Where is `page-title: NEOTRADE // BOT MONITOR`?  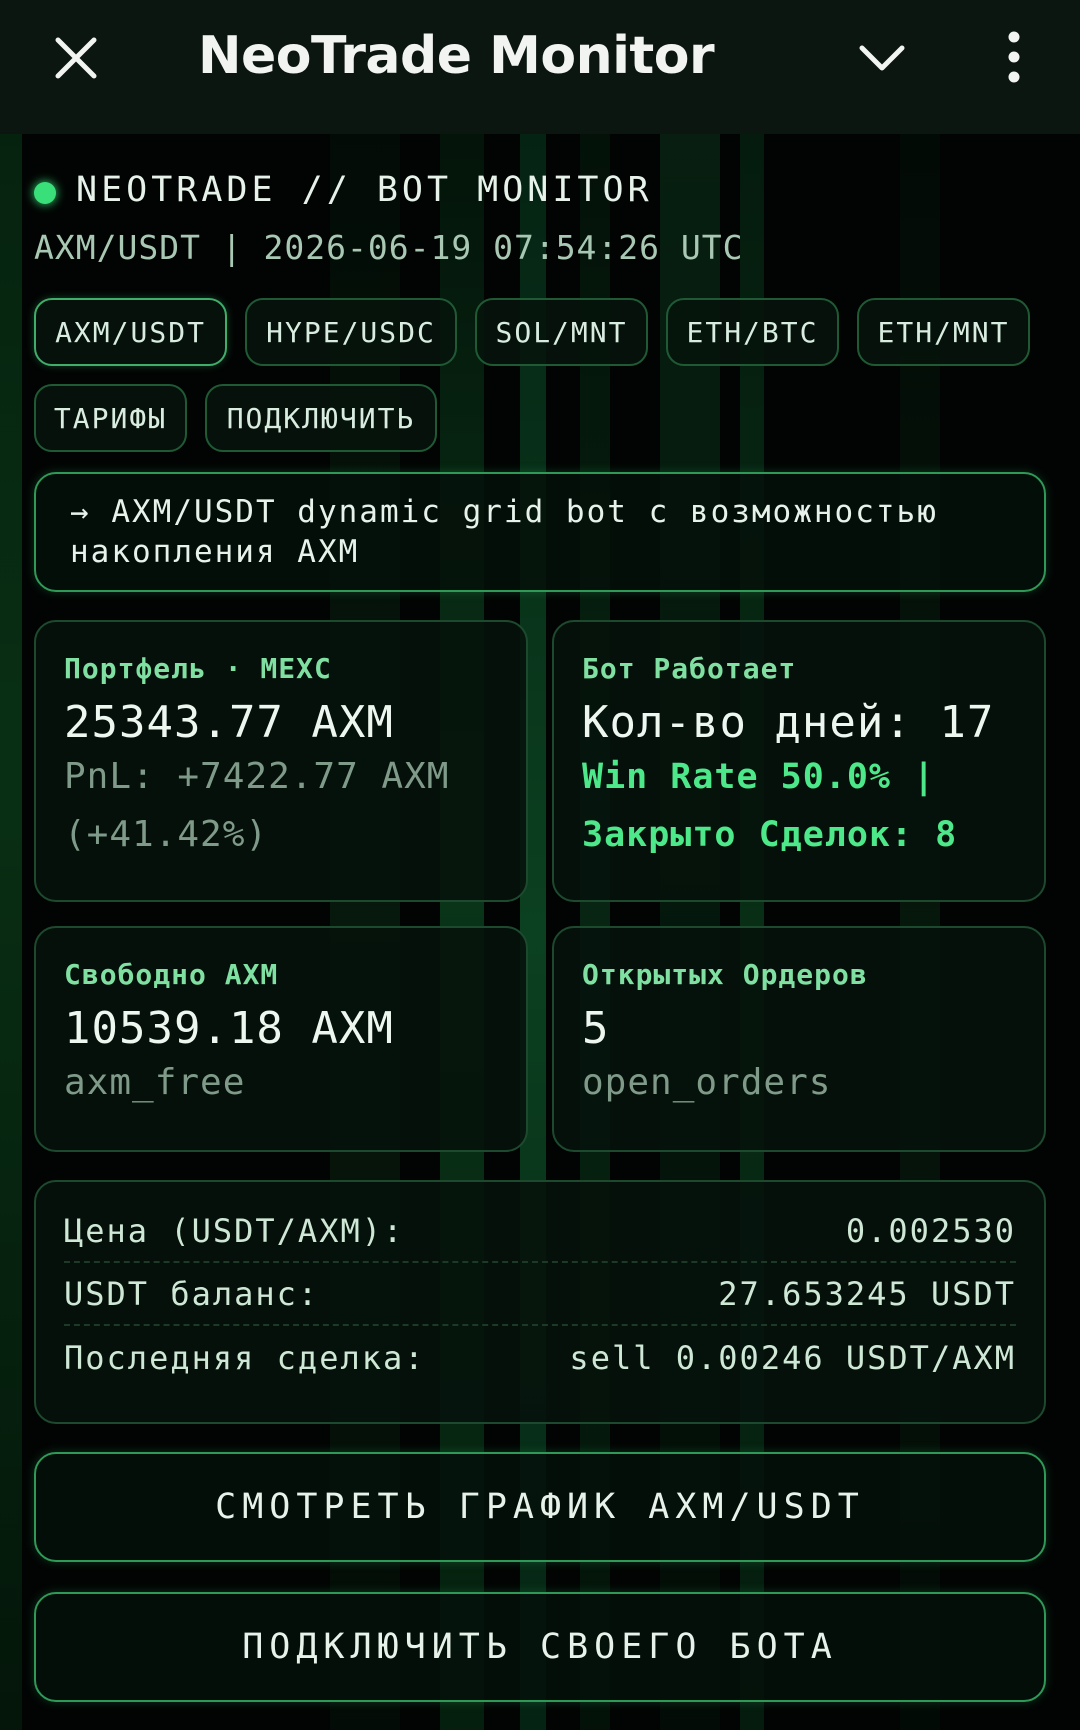 page-title: NEOTRADE // BOT MONITOR is located at coordinates (364, 190).